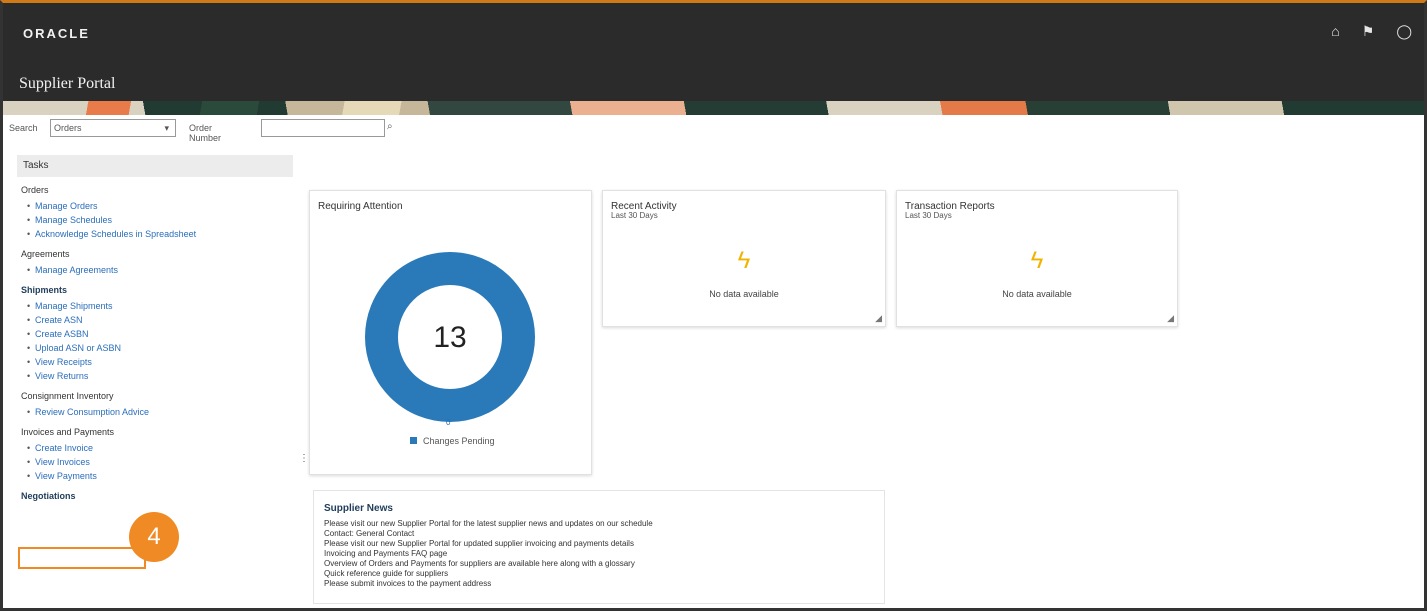 The image size is (1427, 611). What do you see at coordinates (713, 82) in the screenshot?
I see `title-bar: Supplier Portal` at bounding box center [713, 82].